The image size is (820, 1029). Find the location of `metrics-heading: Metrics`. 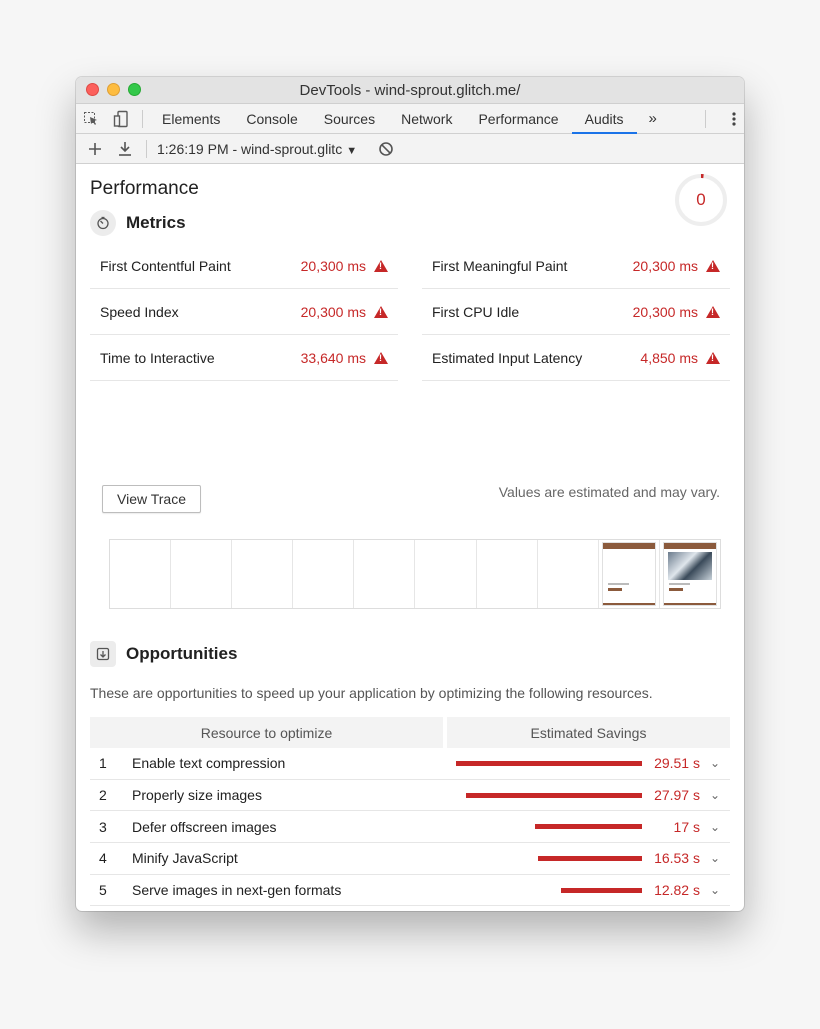

metrics-heading: Metrics is located at coordinates (138, 223).